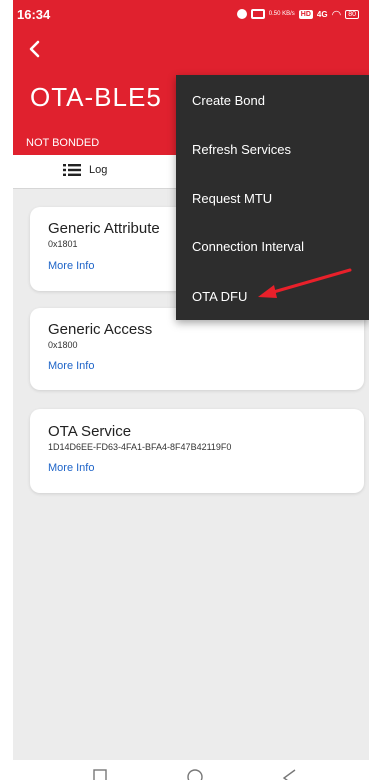 This screenshot has height=780, width=369. I want to click on mobile-signal-icon: 4G, so click(322, 14).